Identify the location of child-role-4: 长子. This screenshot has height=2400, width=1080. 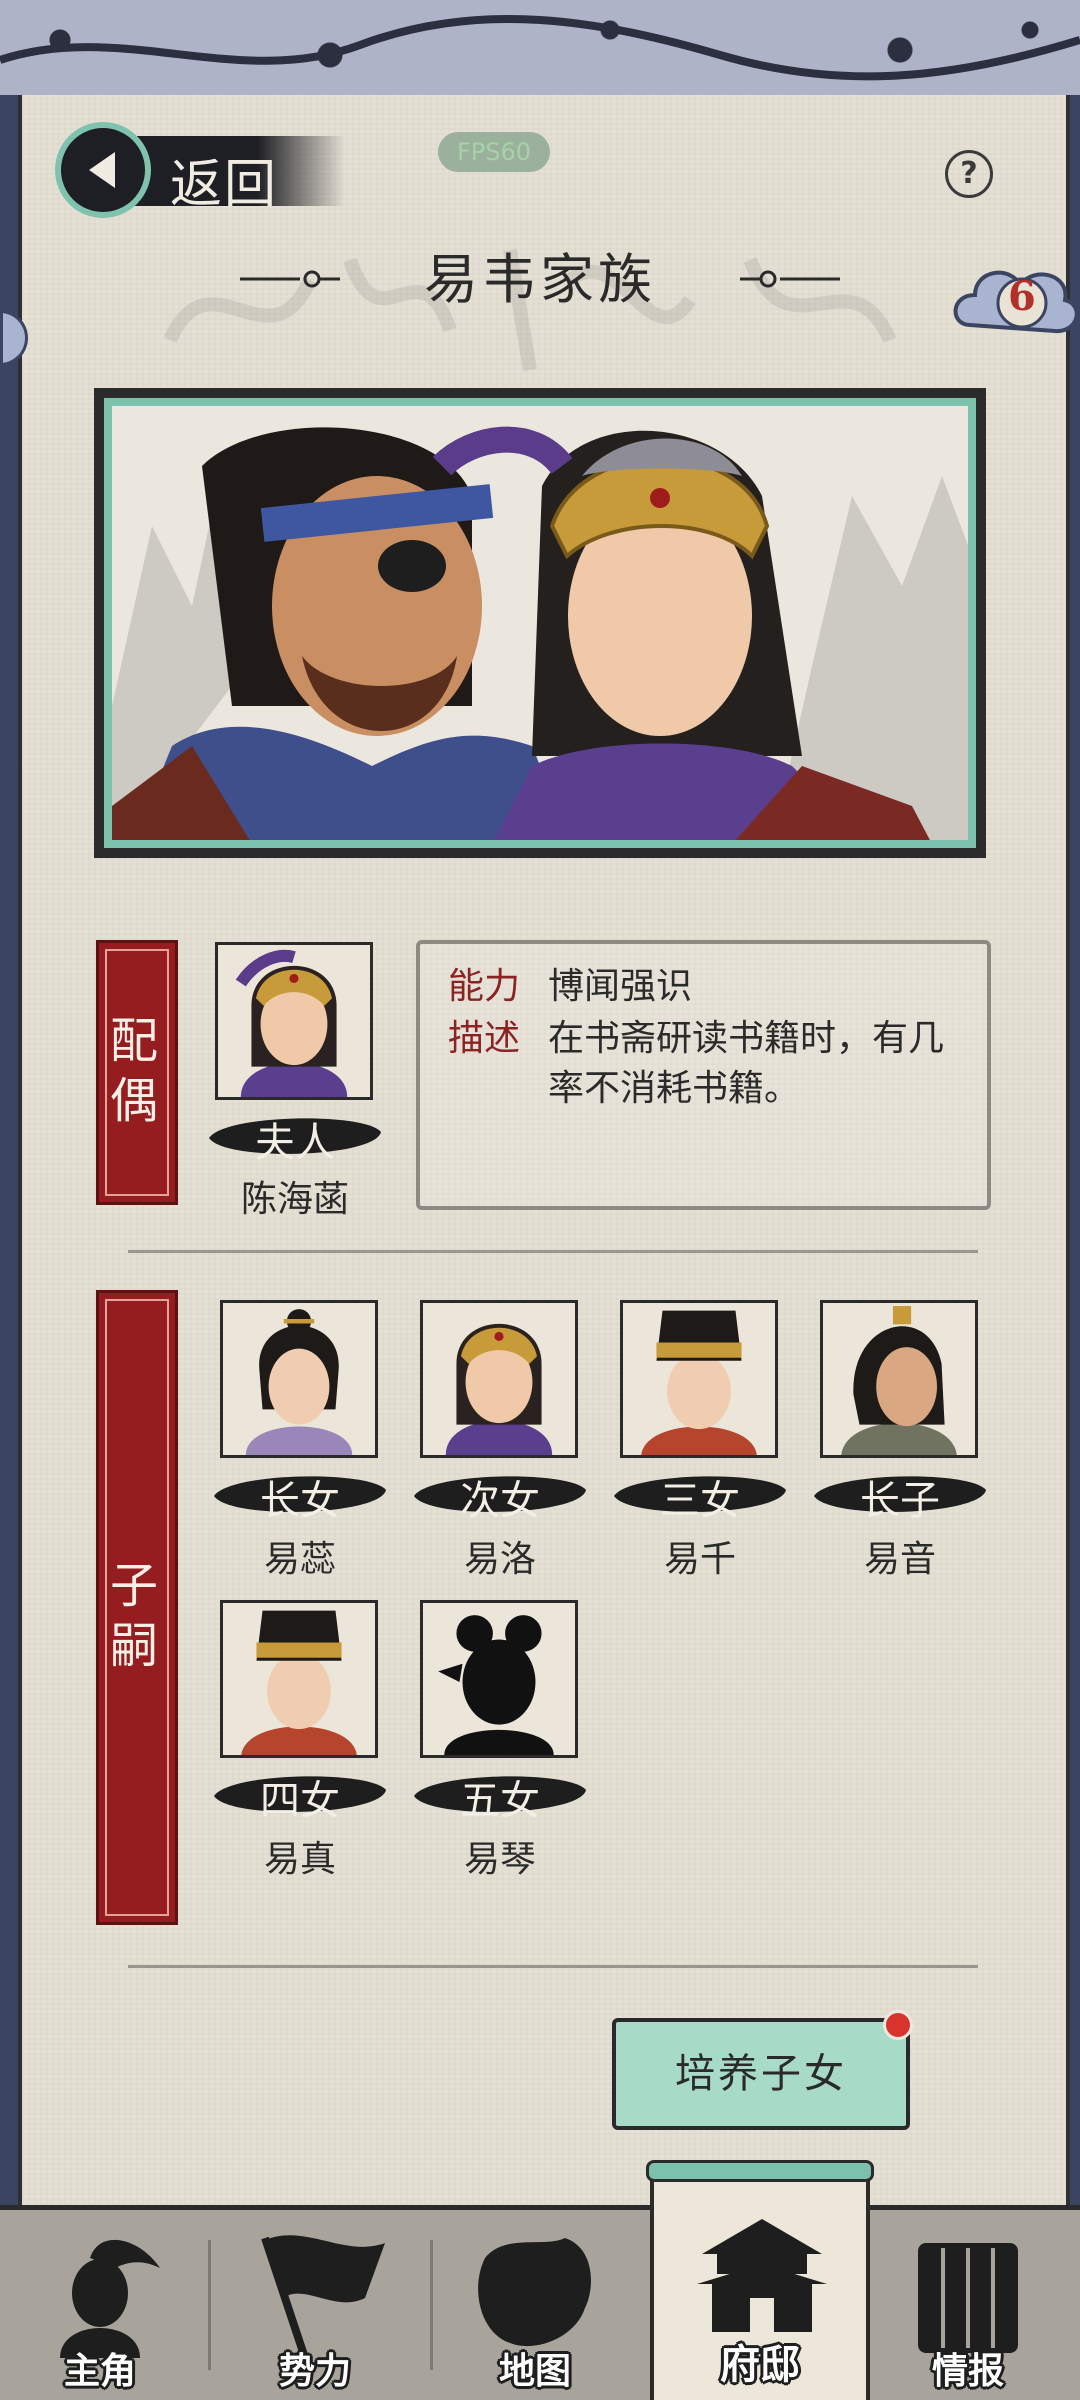
(900, 1501).